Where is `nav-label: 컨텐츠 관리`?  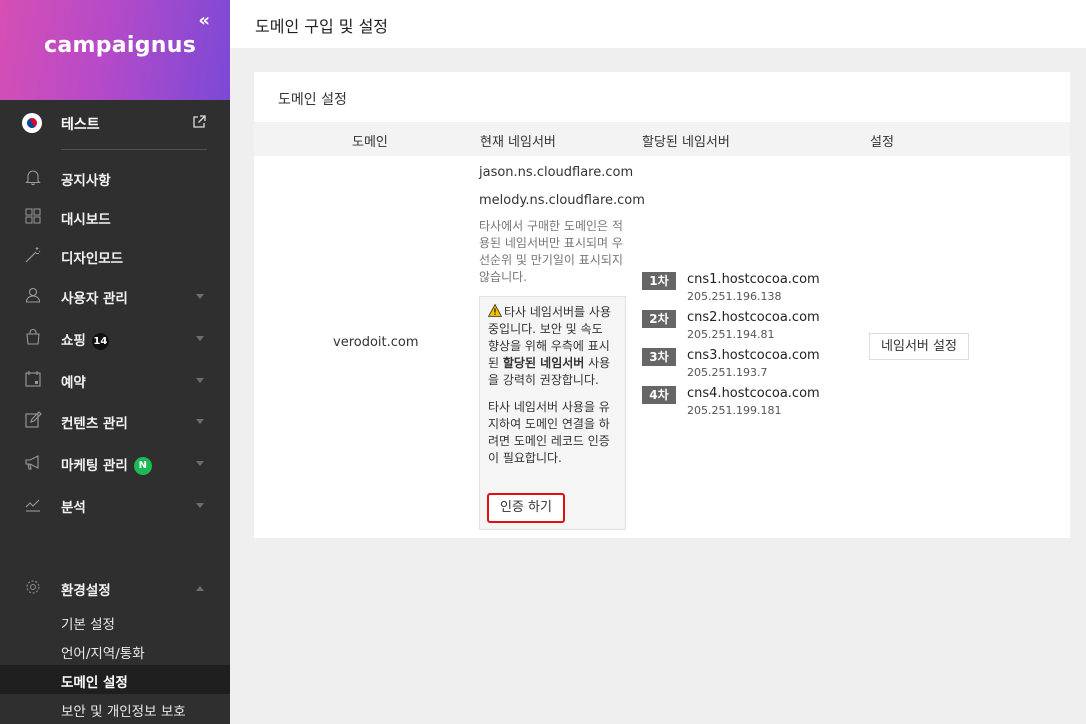
nav-label: 컨텐츠 관리 is located at coordinates (94, 424).